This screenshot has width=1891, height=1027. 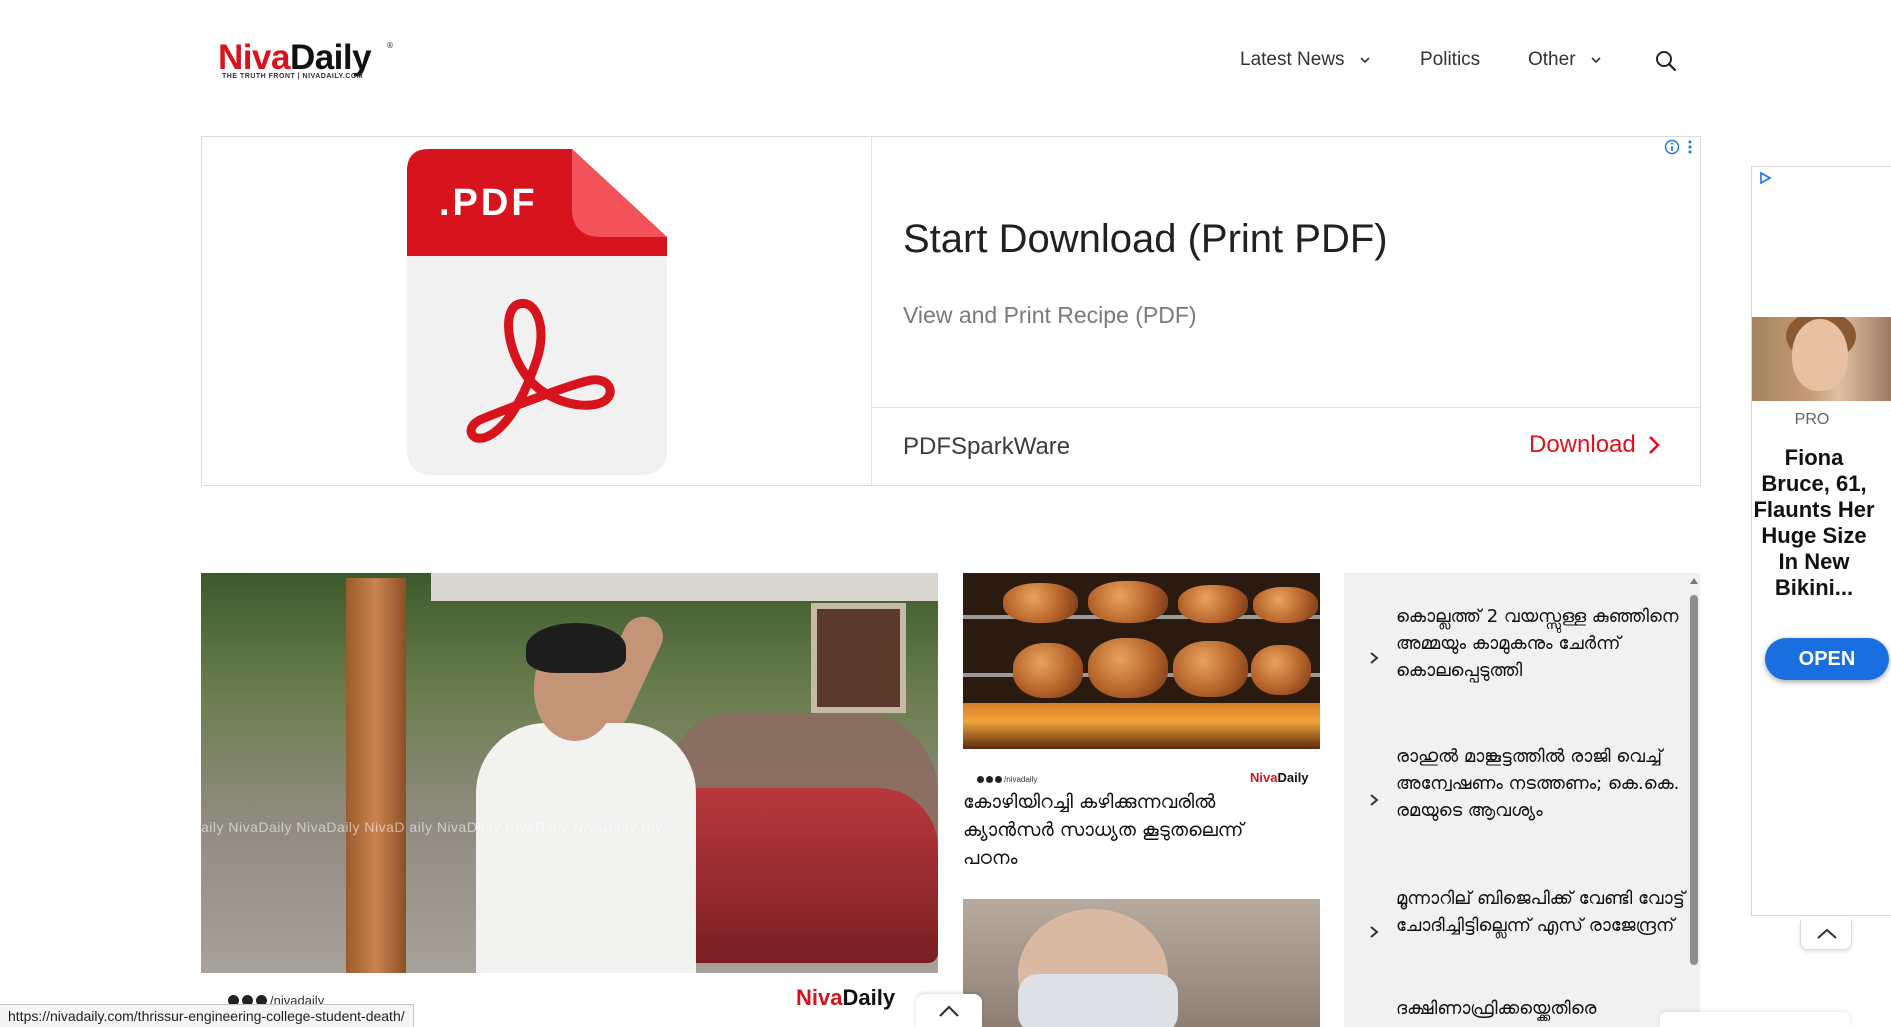 I want to click on nav-politics: Politics, so click(x=1450, y=60).